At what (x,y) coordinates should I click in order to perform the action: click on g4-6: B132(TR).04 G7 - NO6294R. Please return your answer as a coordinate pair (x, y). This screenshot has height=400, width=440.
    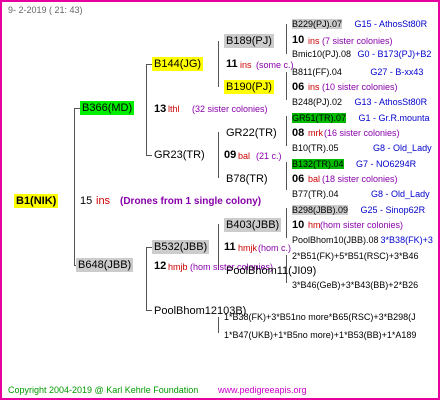
    Looking at the image, I should click on (354, 164).